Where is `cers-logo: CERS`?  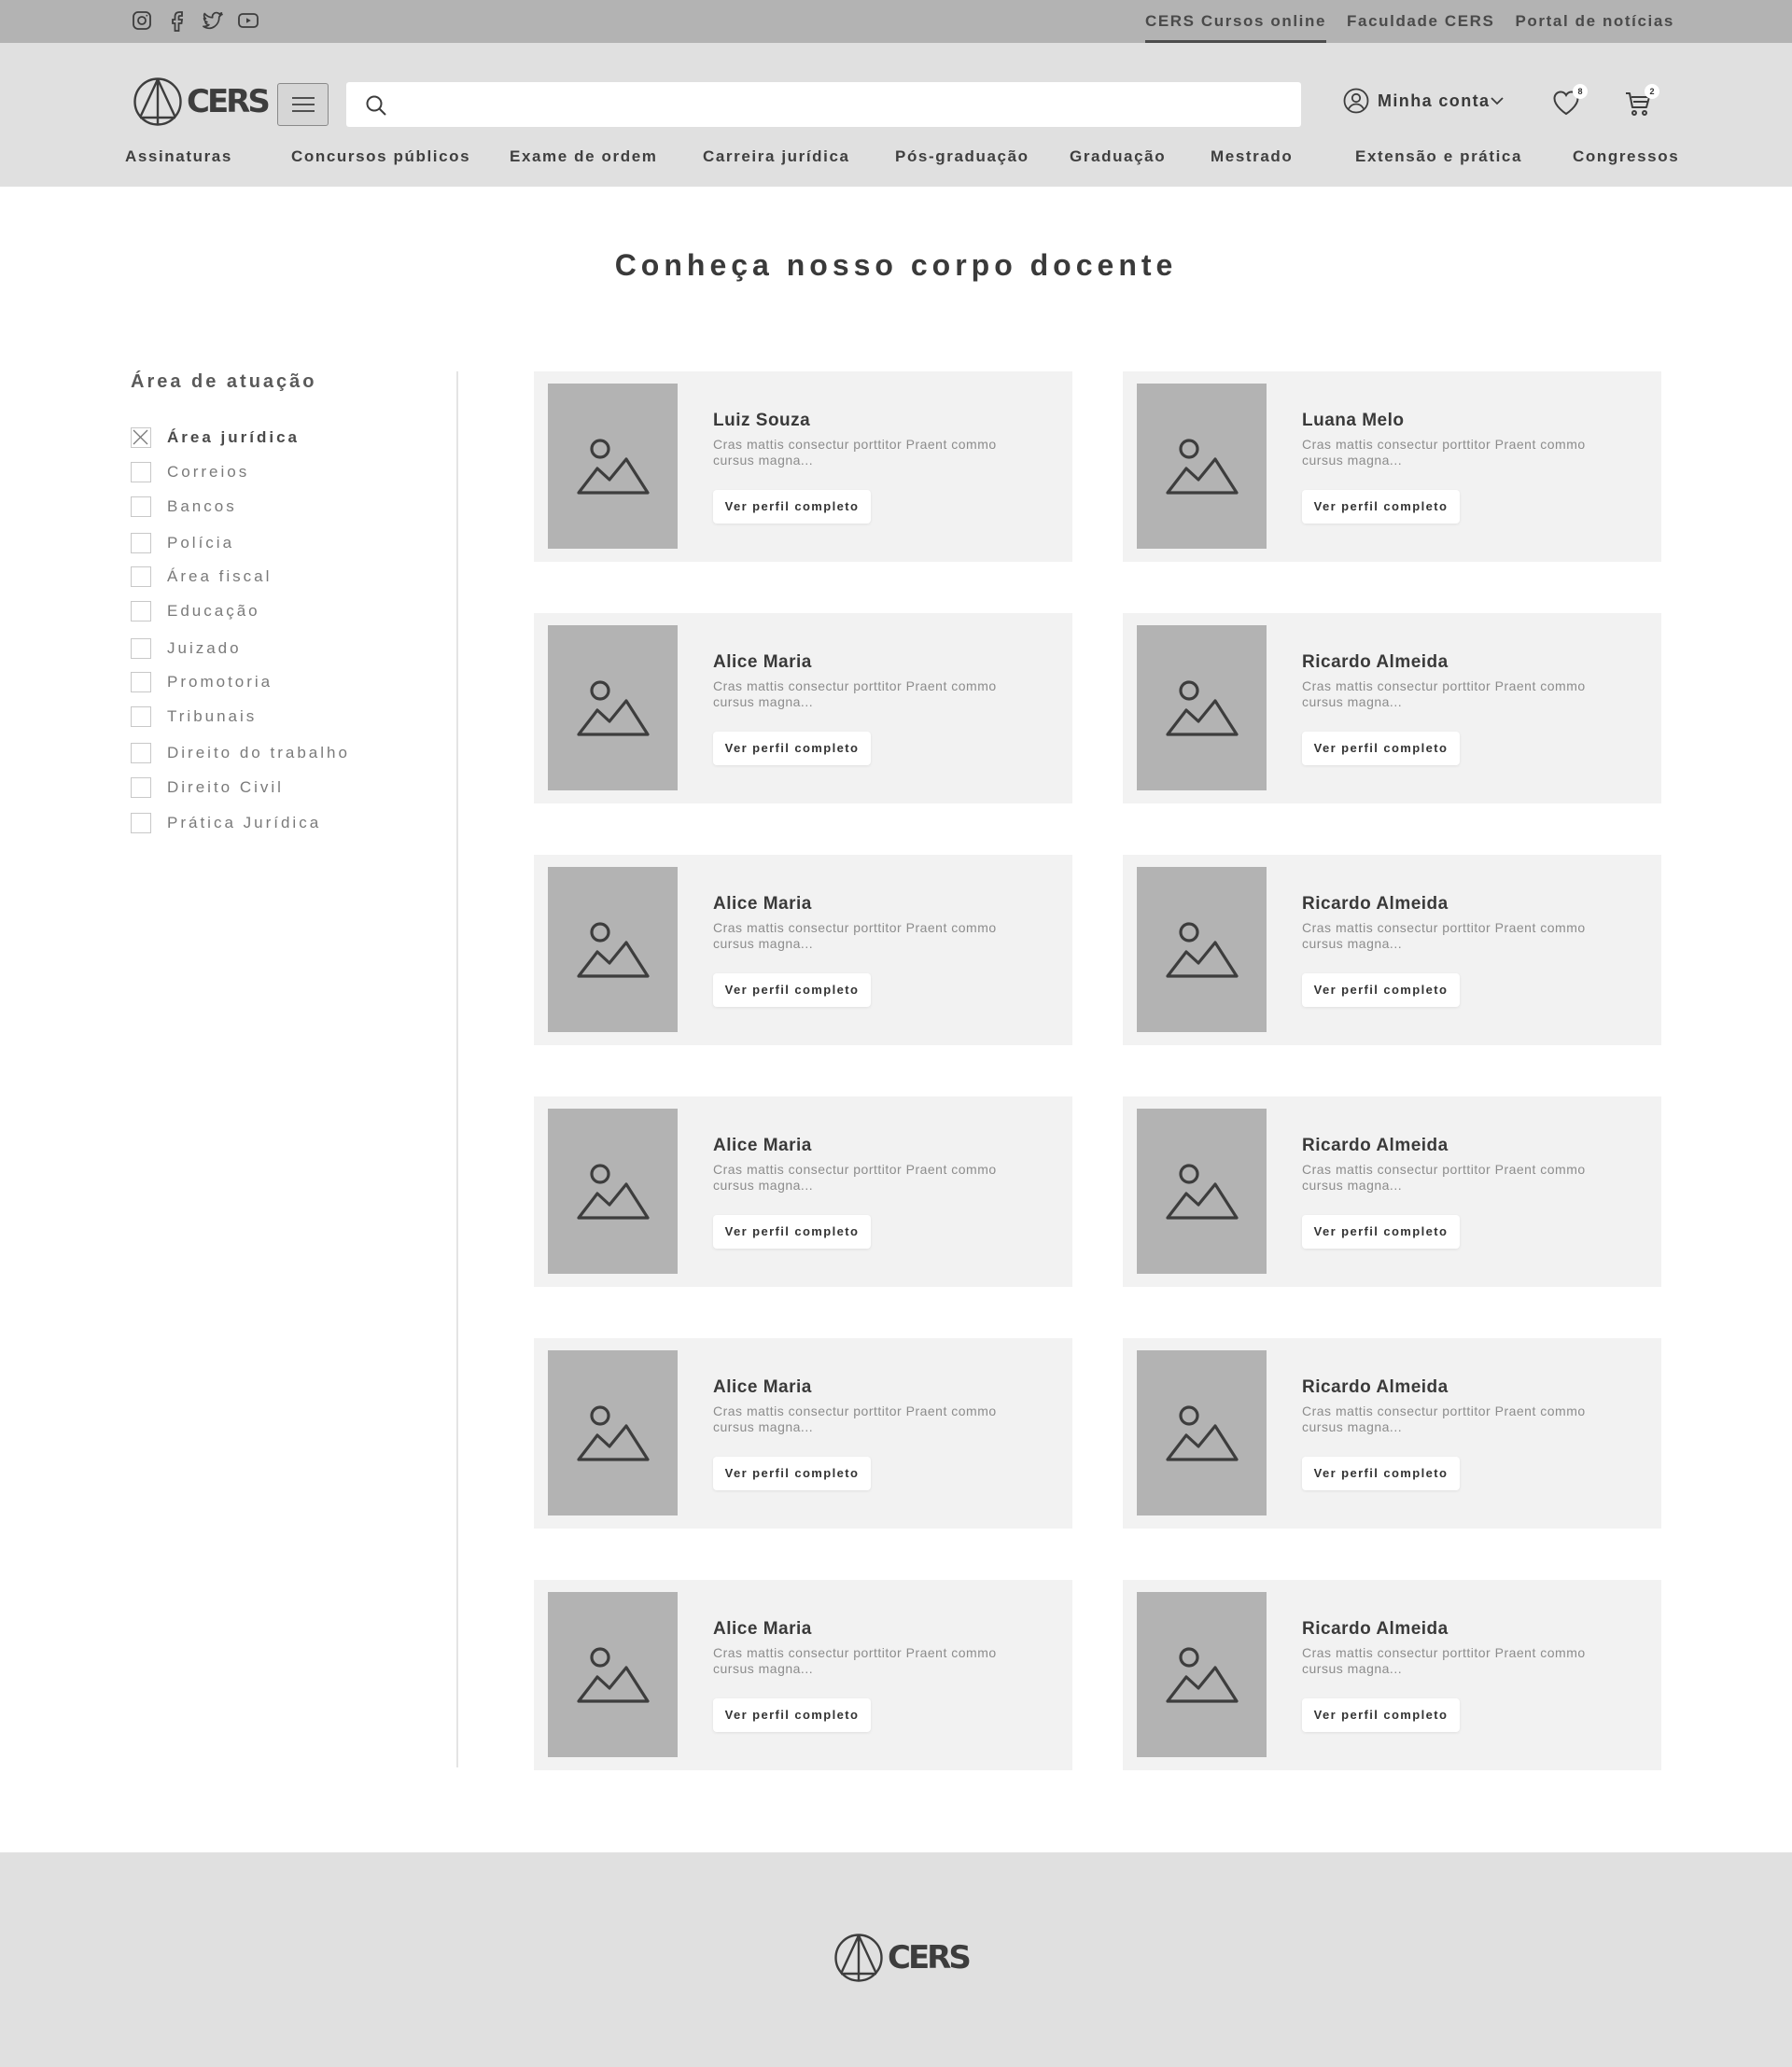
cers-logo: CERS is located at coordinates (202, 102).